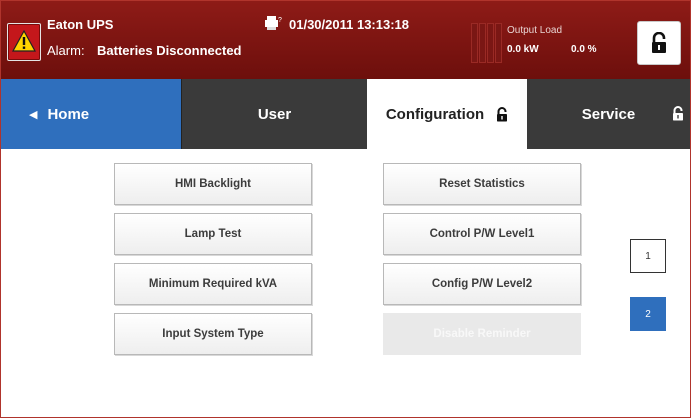 Image resolution: width=691 pixels, height=418 pixels. I want to click on alarm-message: Batteries Disconnected, so click(169, 50).